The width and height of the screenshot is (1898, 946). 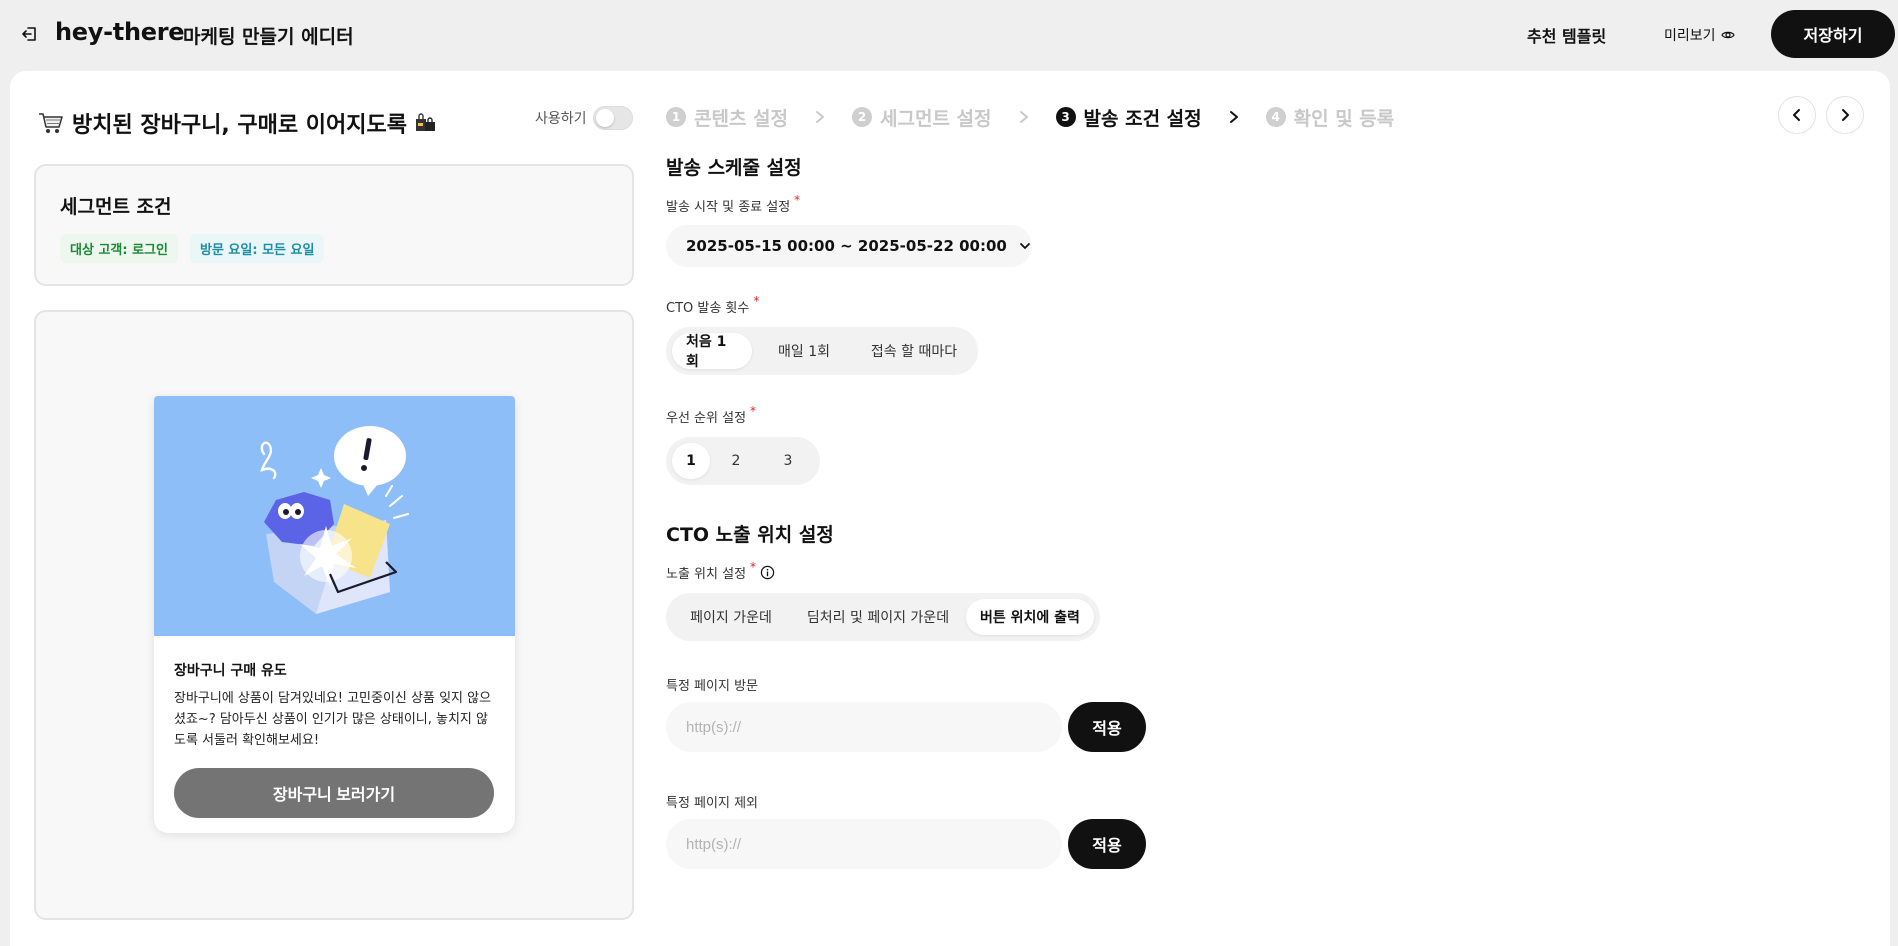 What do you see at coordinates (734, 168) in the screenshot?
I see `schedule-section-title: 발송 스케줄 설정` at bounding box center [734, 168].